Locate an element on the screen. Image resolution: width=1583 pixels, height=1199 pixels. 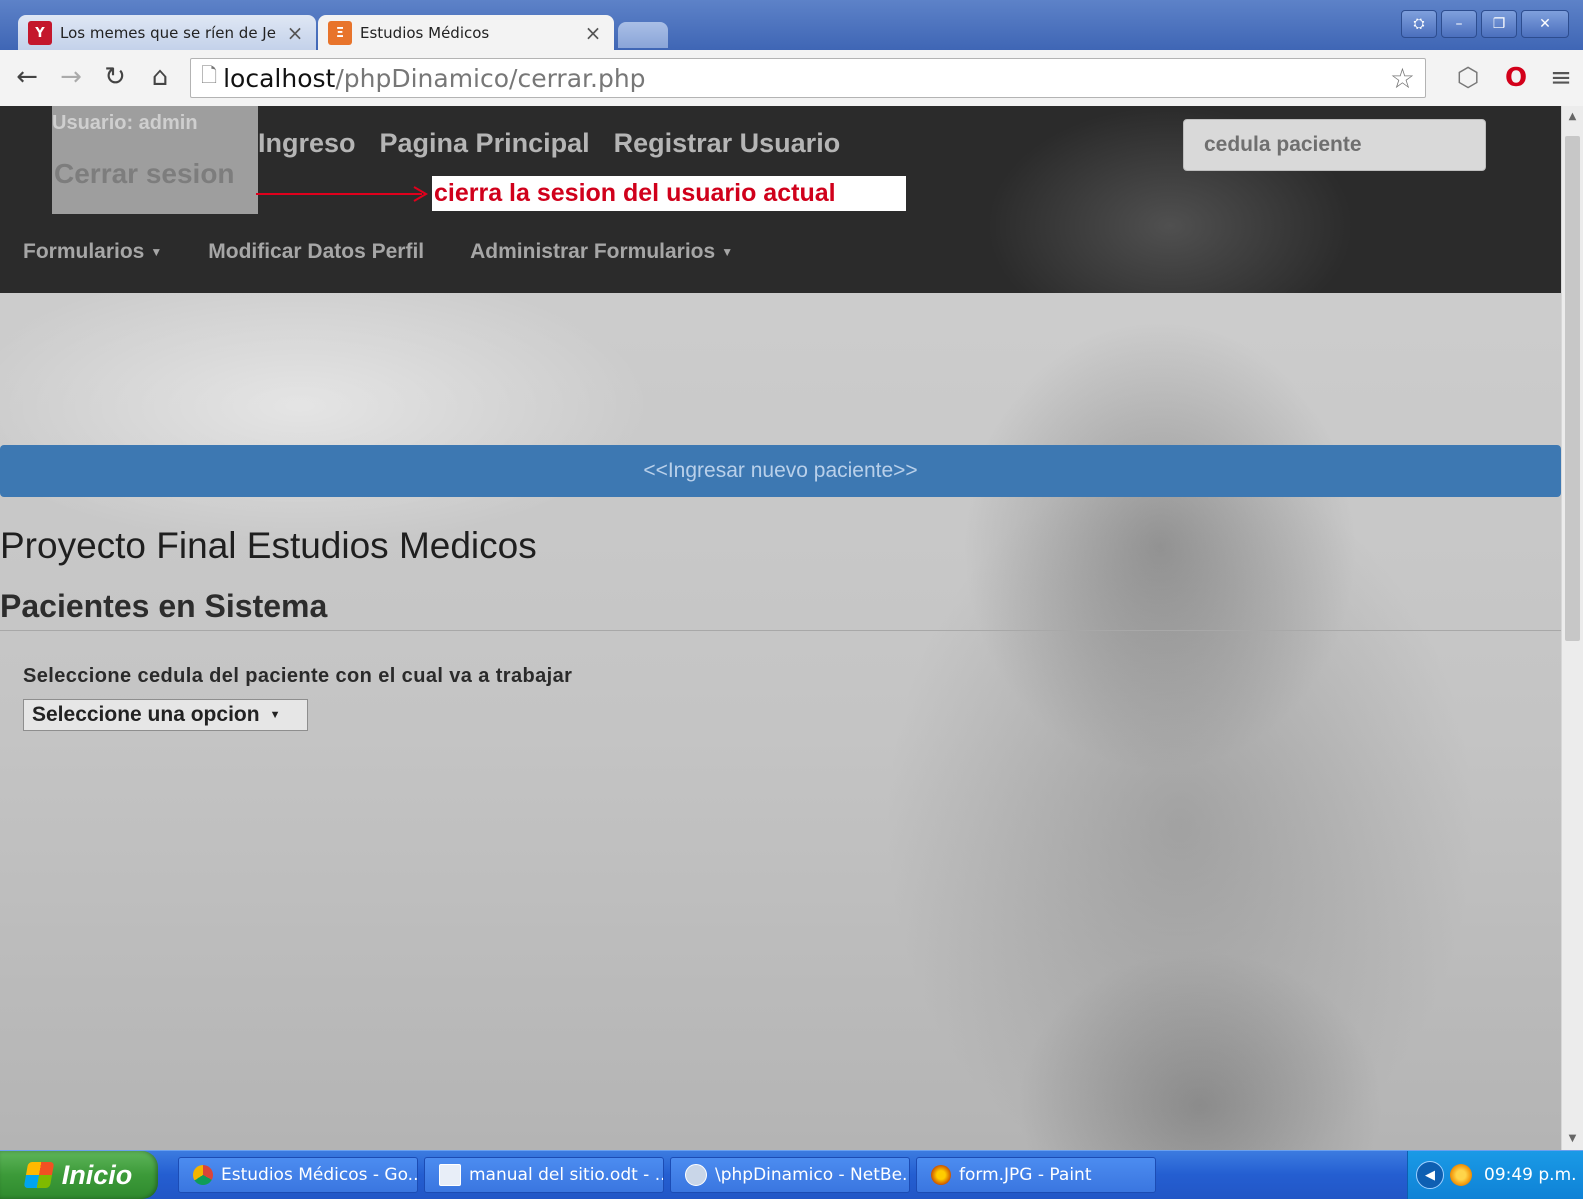
scroll-up-icon: ▲ is located at coordinates (1572, 117).